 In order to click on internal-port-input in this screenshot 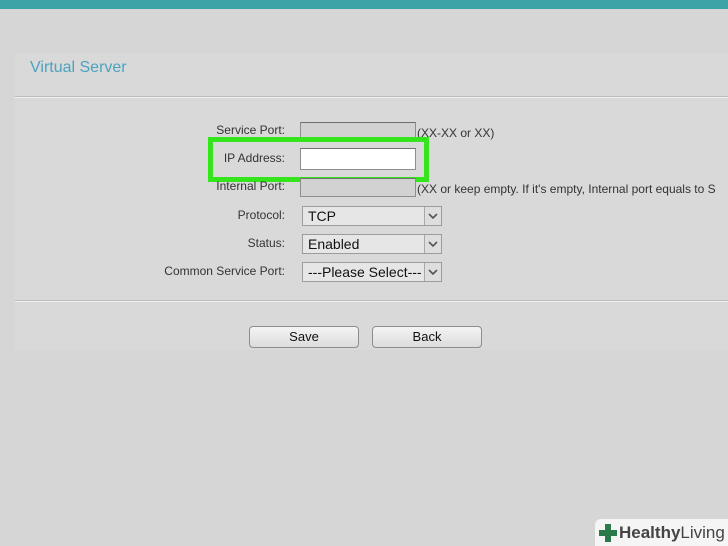, I will do `click(358, 187)`.